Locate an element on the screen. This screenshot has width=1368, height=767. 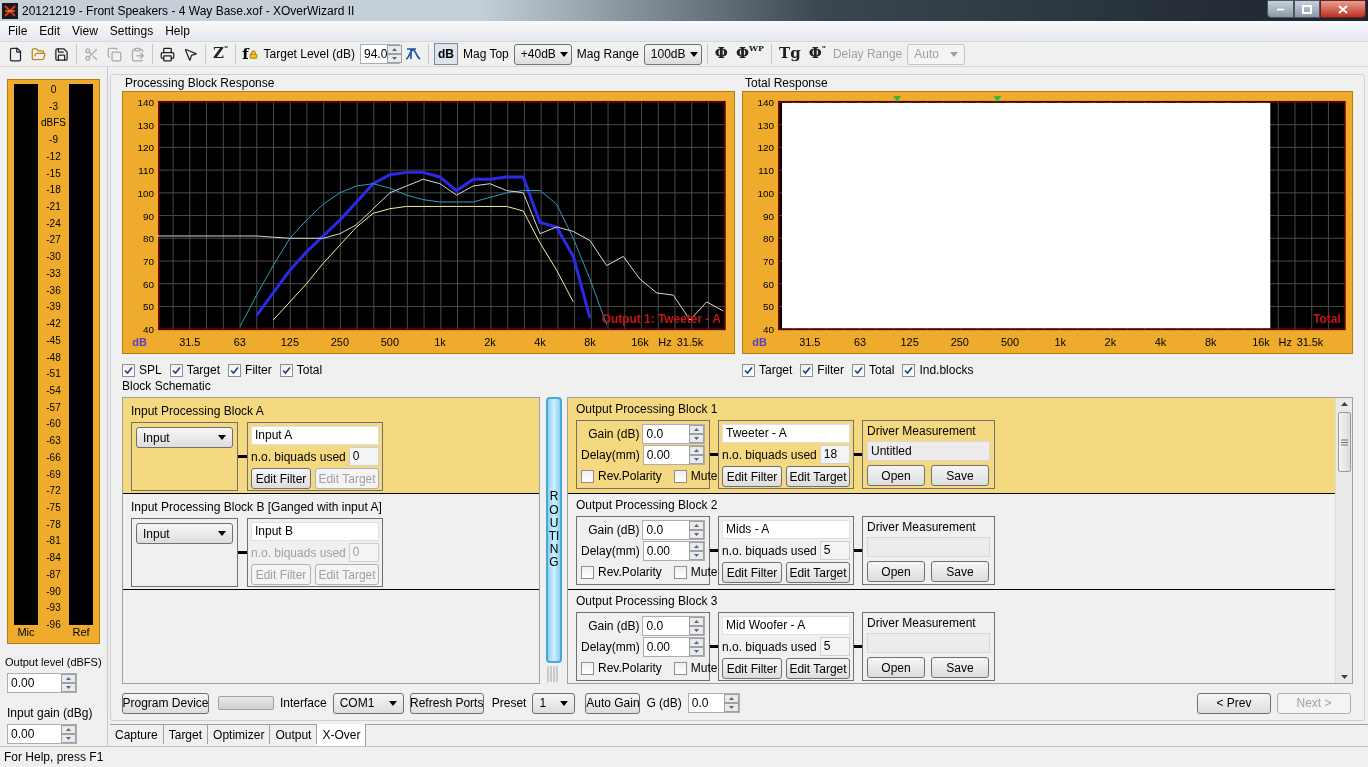
close-button is located at coordinates (1343, 9).